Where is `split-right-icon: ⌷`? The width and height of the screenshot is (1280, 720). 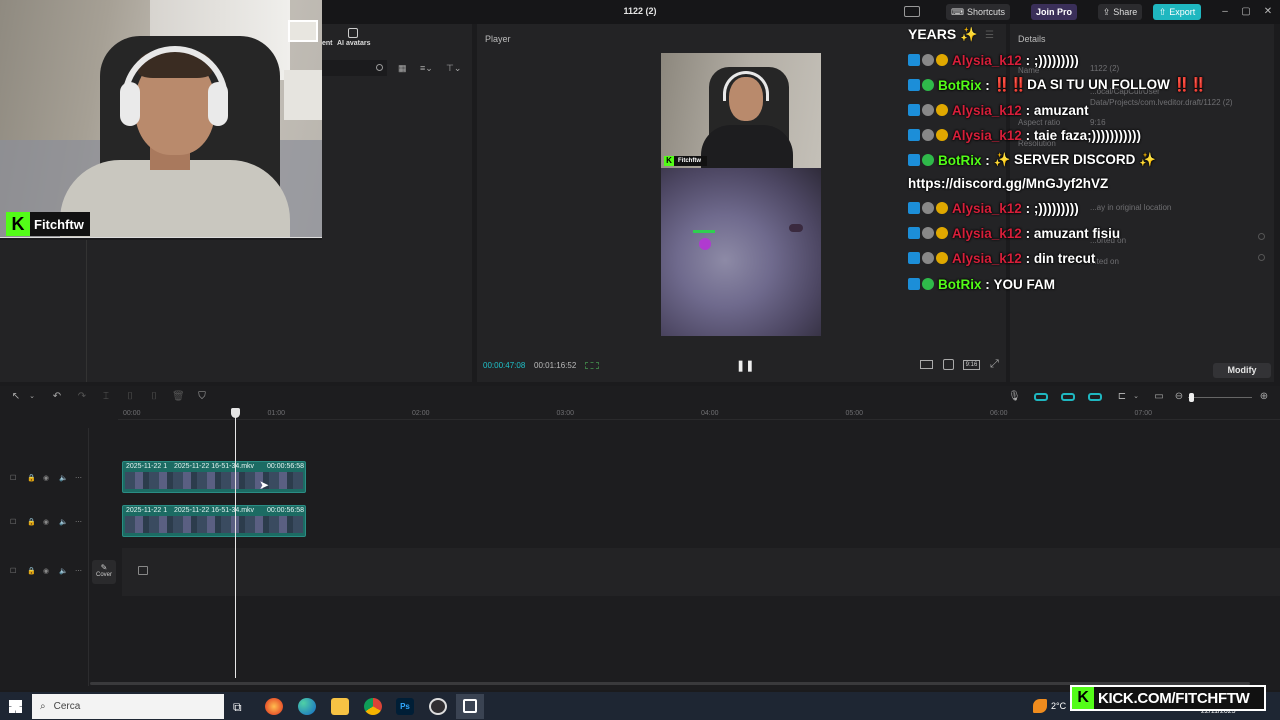
split-right-icon: ⌷ is located at coordinates (154, 397).